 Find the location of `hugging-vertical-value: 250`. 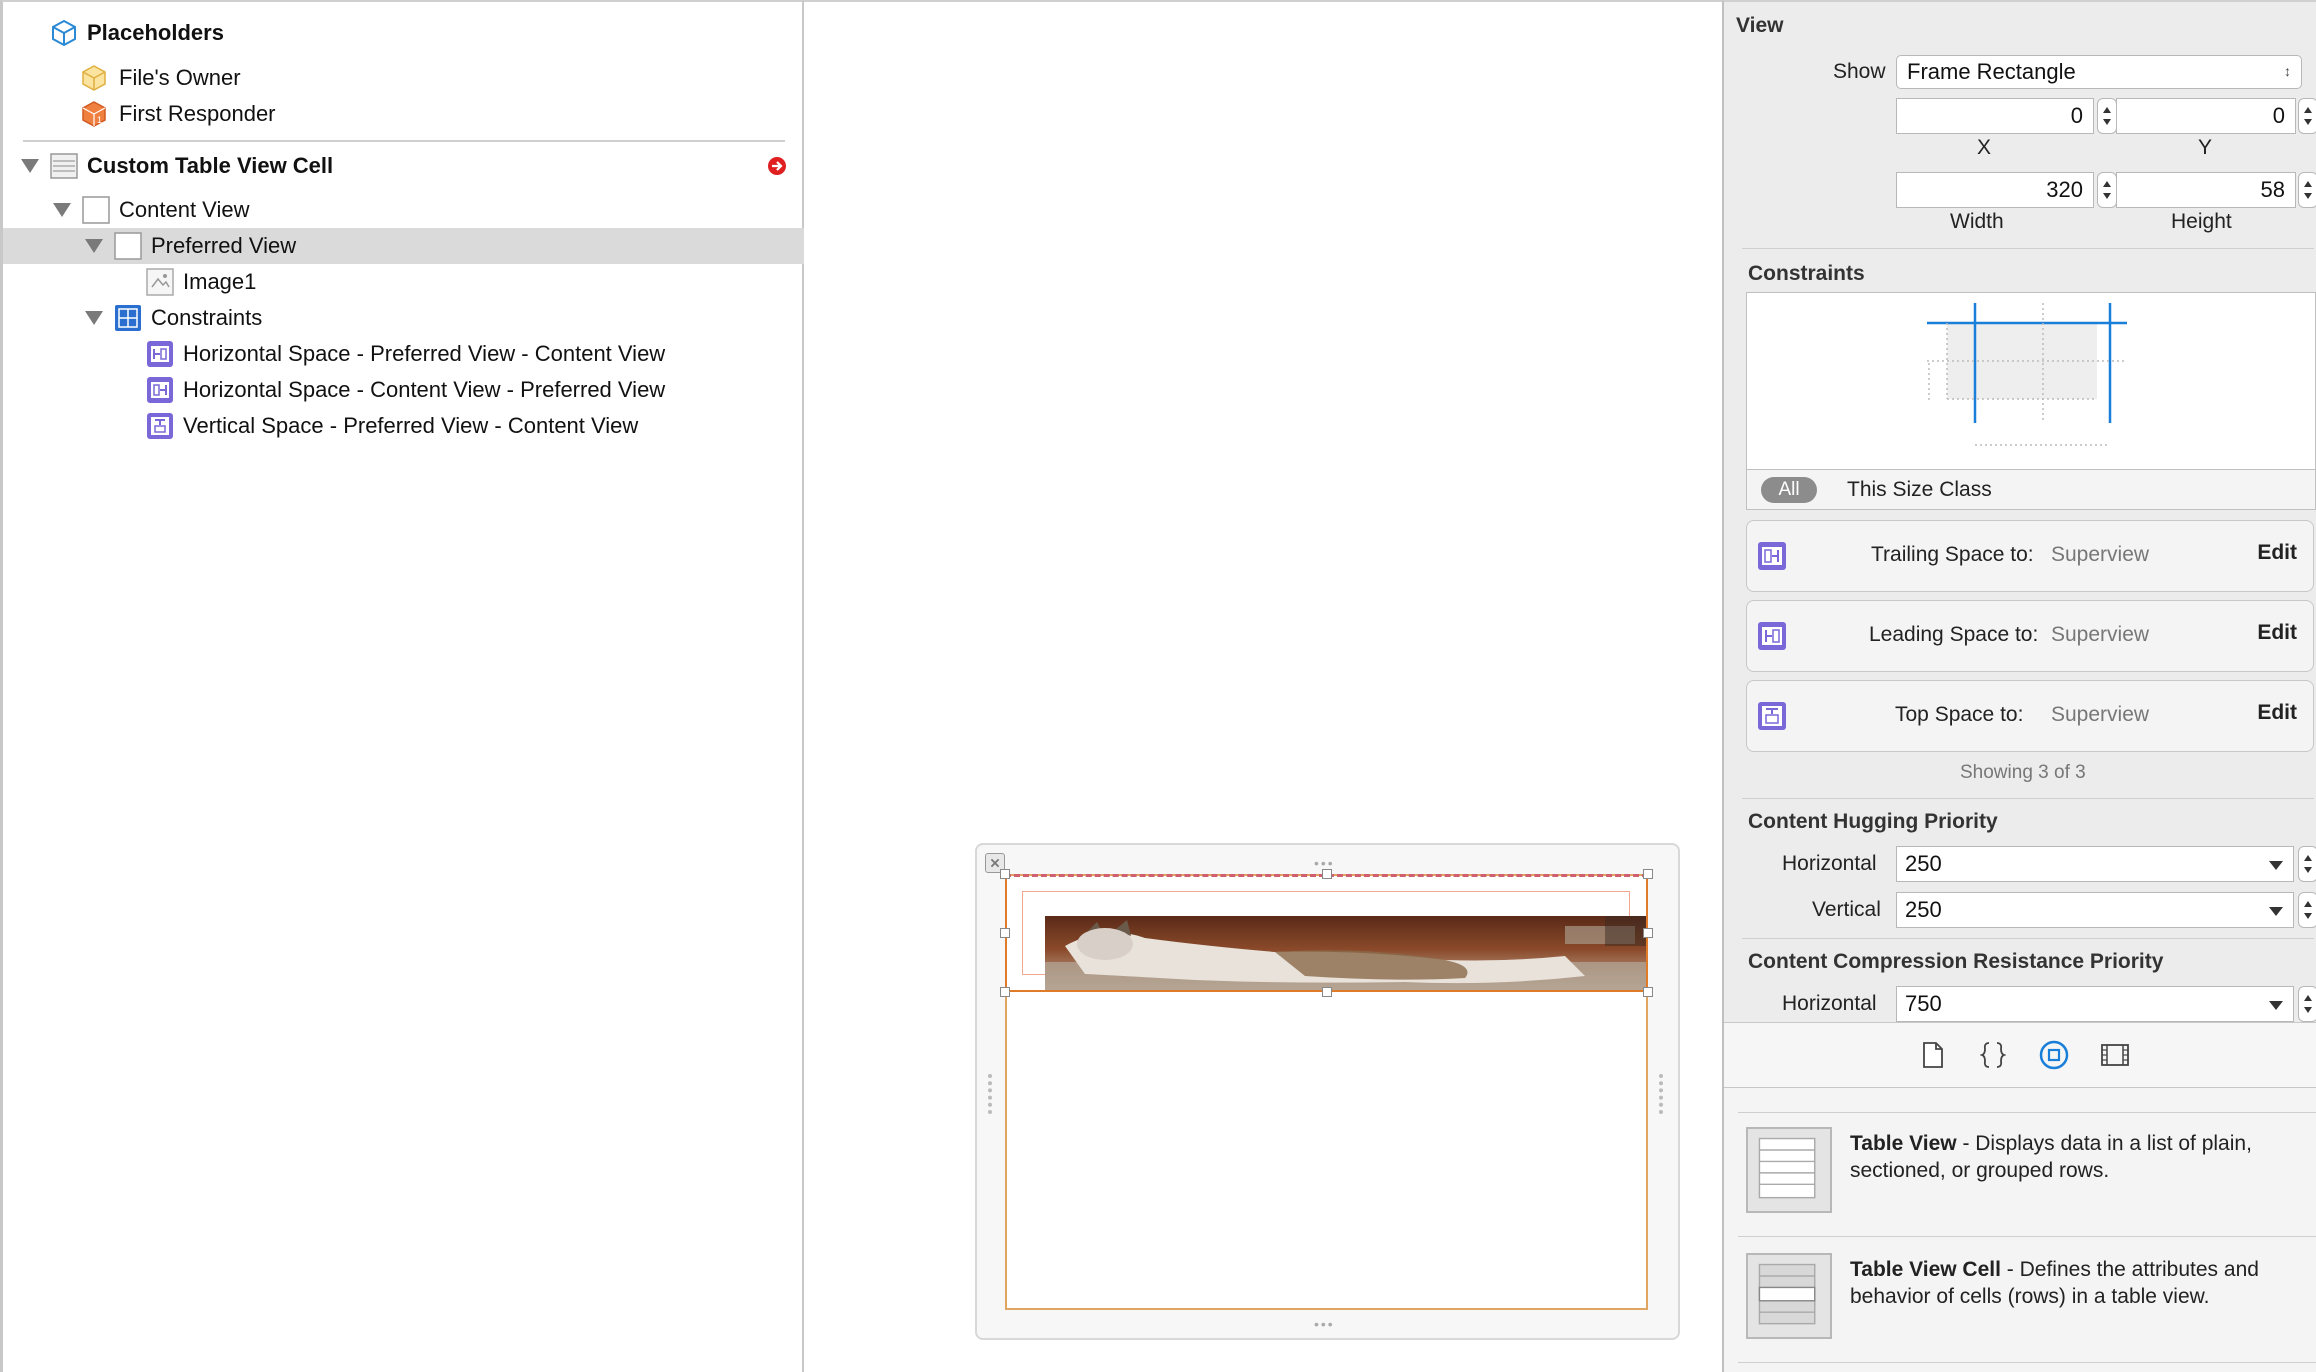

hugging-vertical-value: 250 is located at coordinates (1923, 909).